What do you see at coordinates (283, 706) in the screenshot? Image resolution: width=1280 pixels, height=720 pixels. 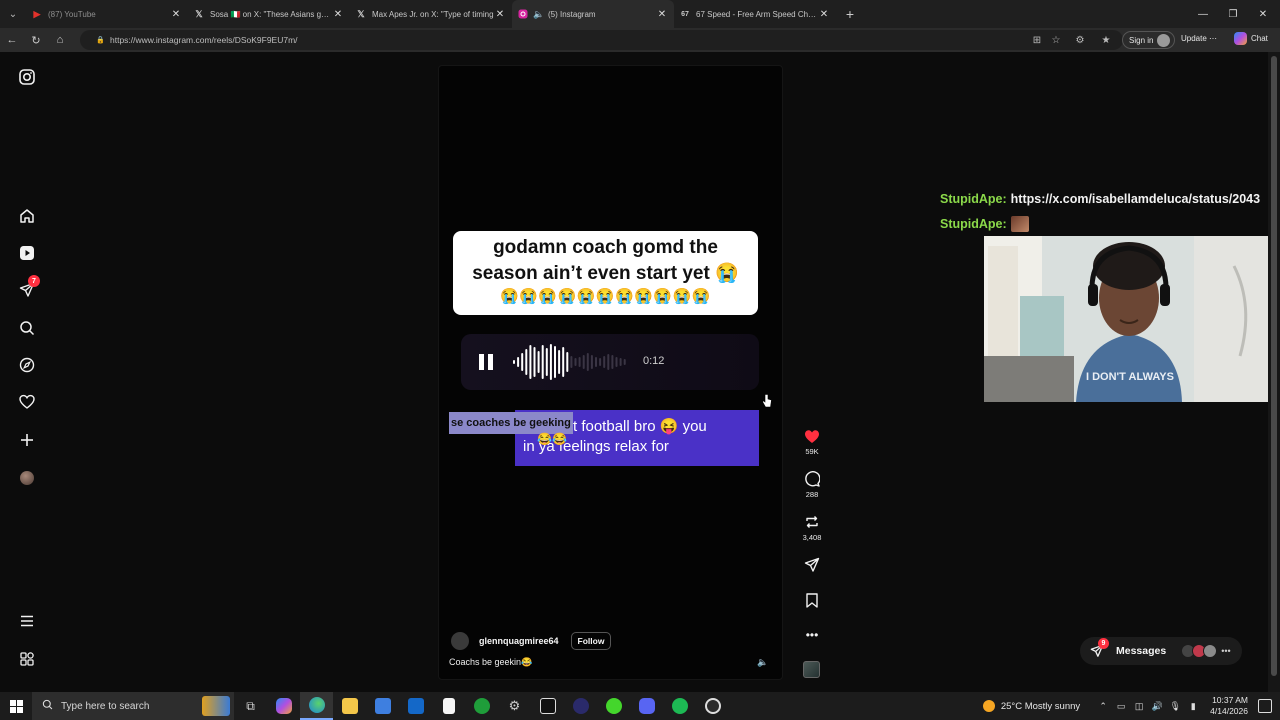 I see `copilot-taskbar-icon` at bounding box center [283, 706].